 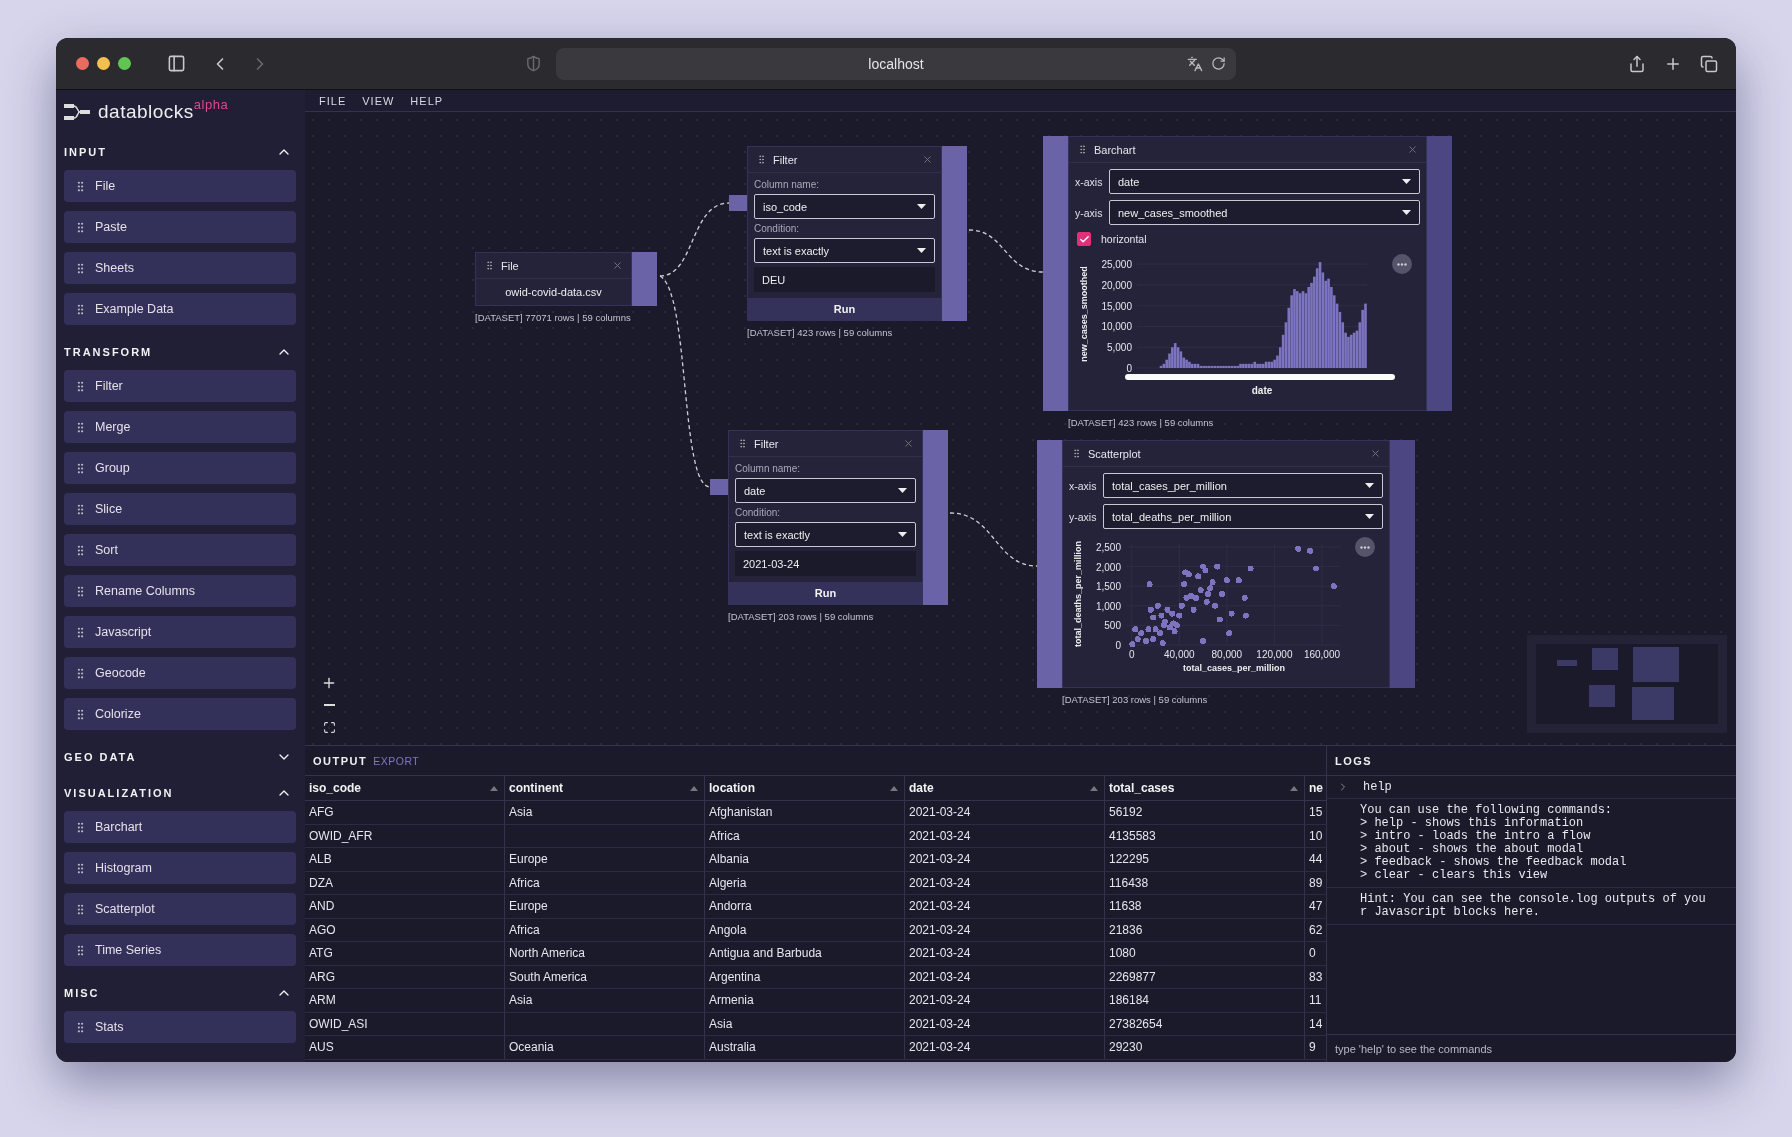 What do you see at coordinates (1454, 875) in the screenshot?
I see `log-line: > clear - clears this view` at bounding box center [1454, 875].